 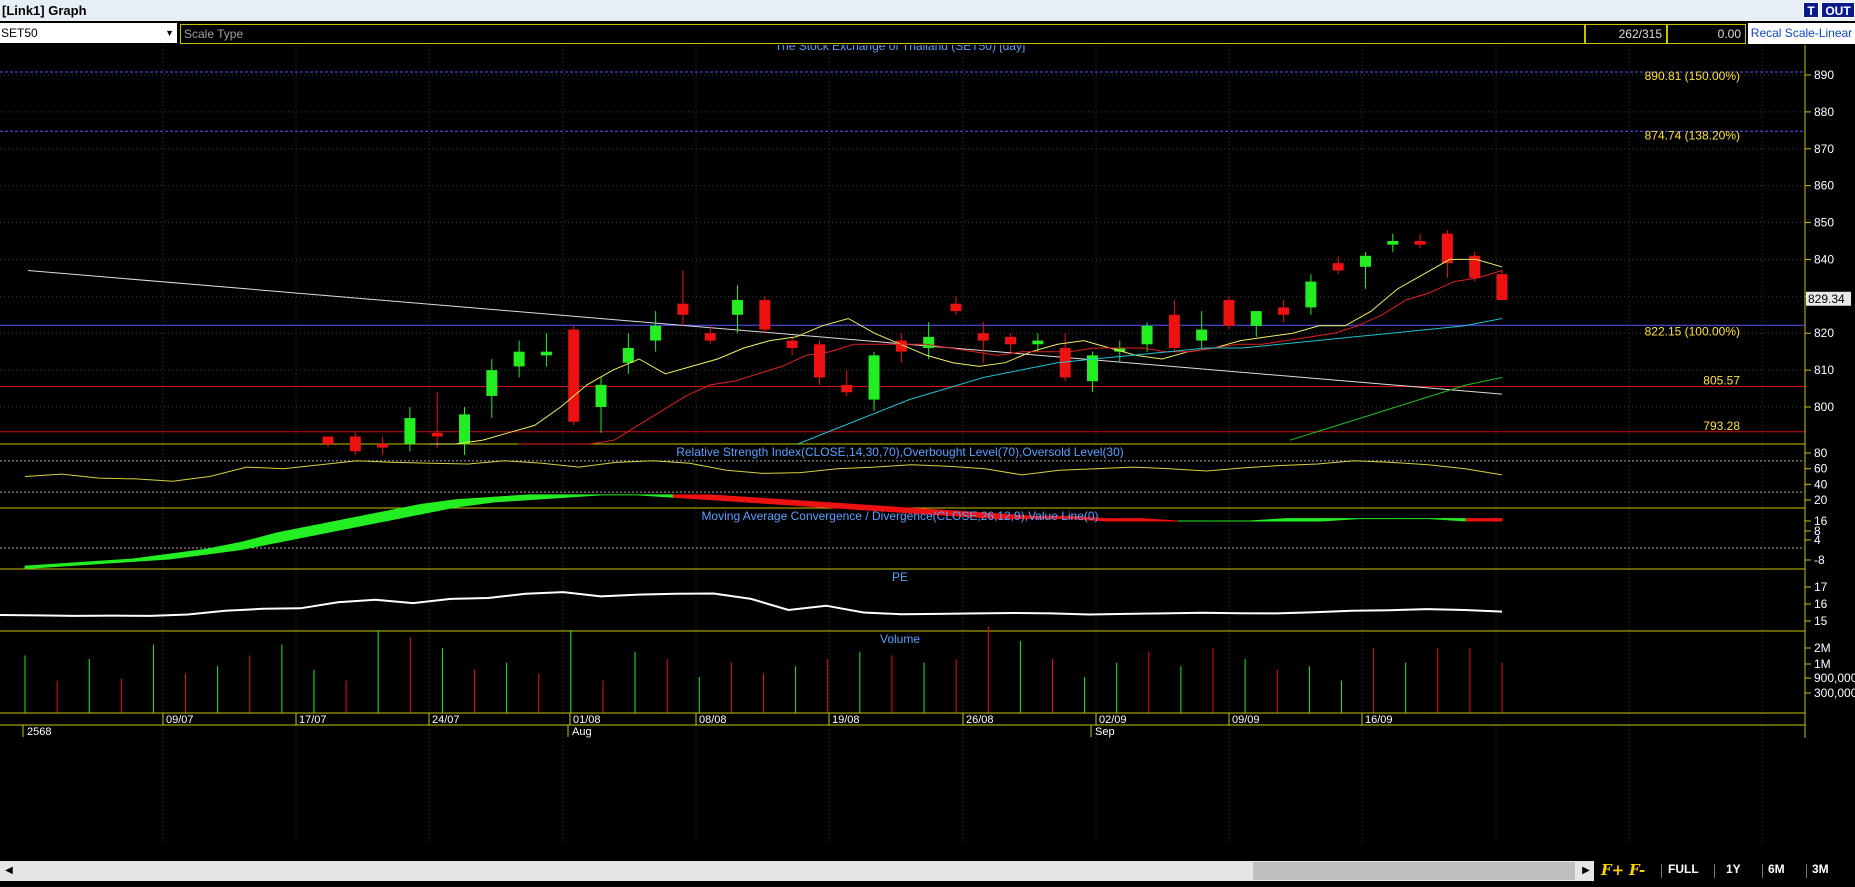 I want to click on pe-title: PE, so click(x=900, y=577).